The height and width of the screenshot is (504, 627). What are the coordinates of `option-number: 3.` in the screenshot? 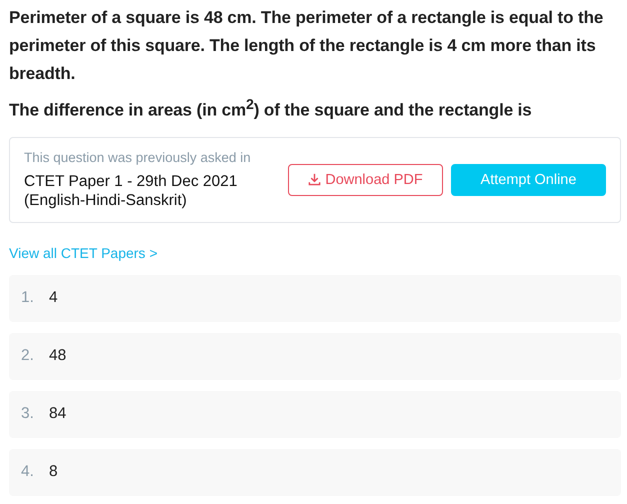 It's located at (28, 414).